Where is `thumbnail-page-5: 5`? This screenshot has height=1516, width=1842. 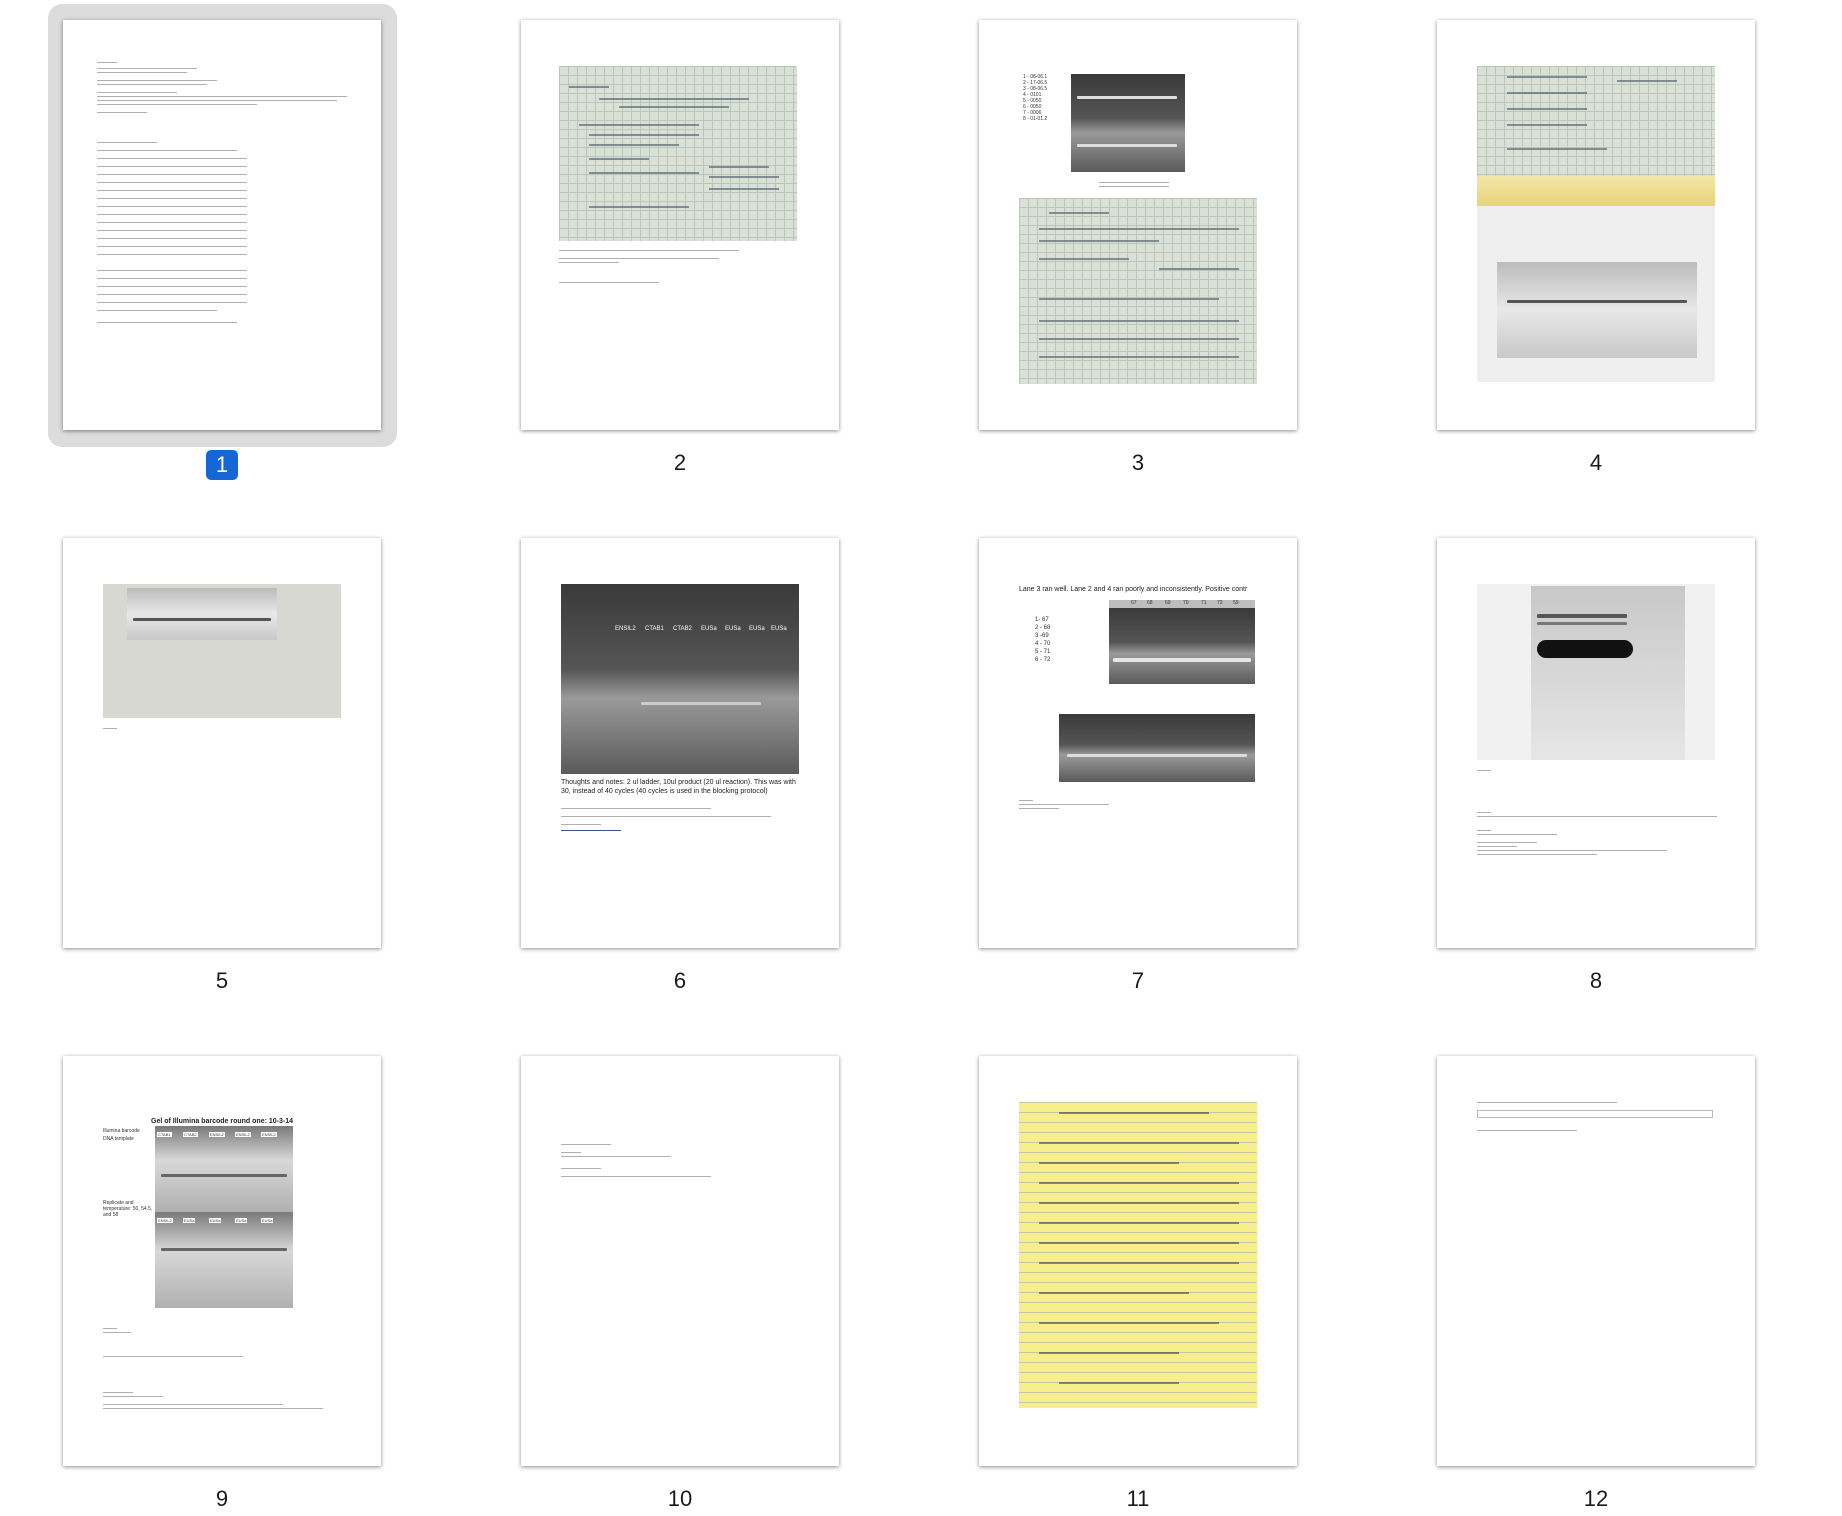
thumbnail-page-5: 5 is located at coordinates (230, 758).